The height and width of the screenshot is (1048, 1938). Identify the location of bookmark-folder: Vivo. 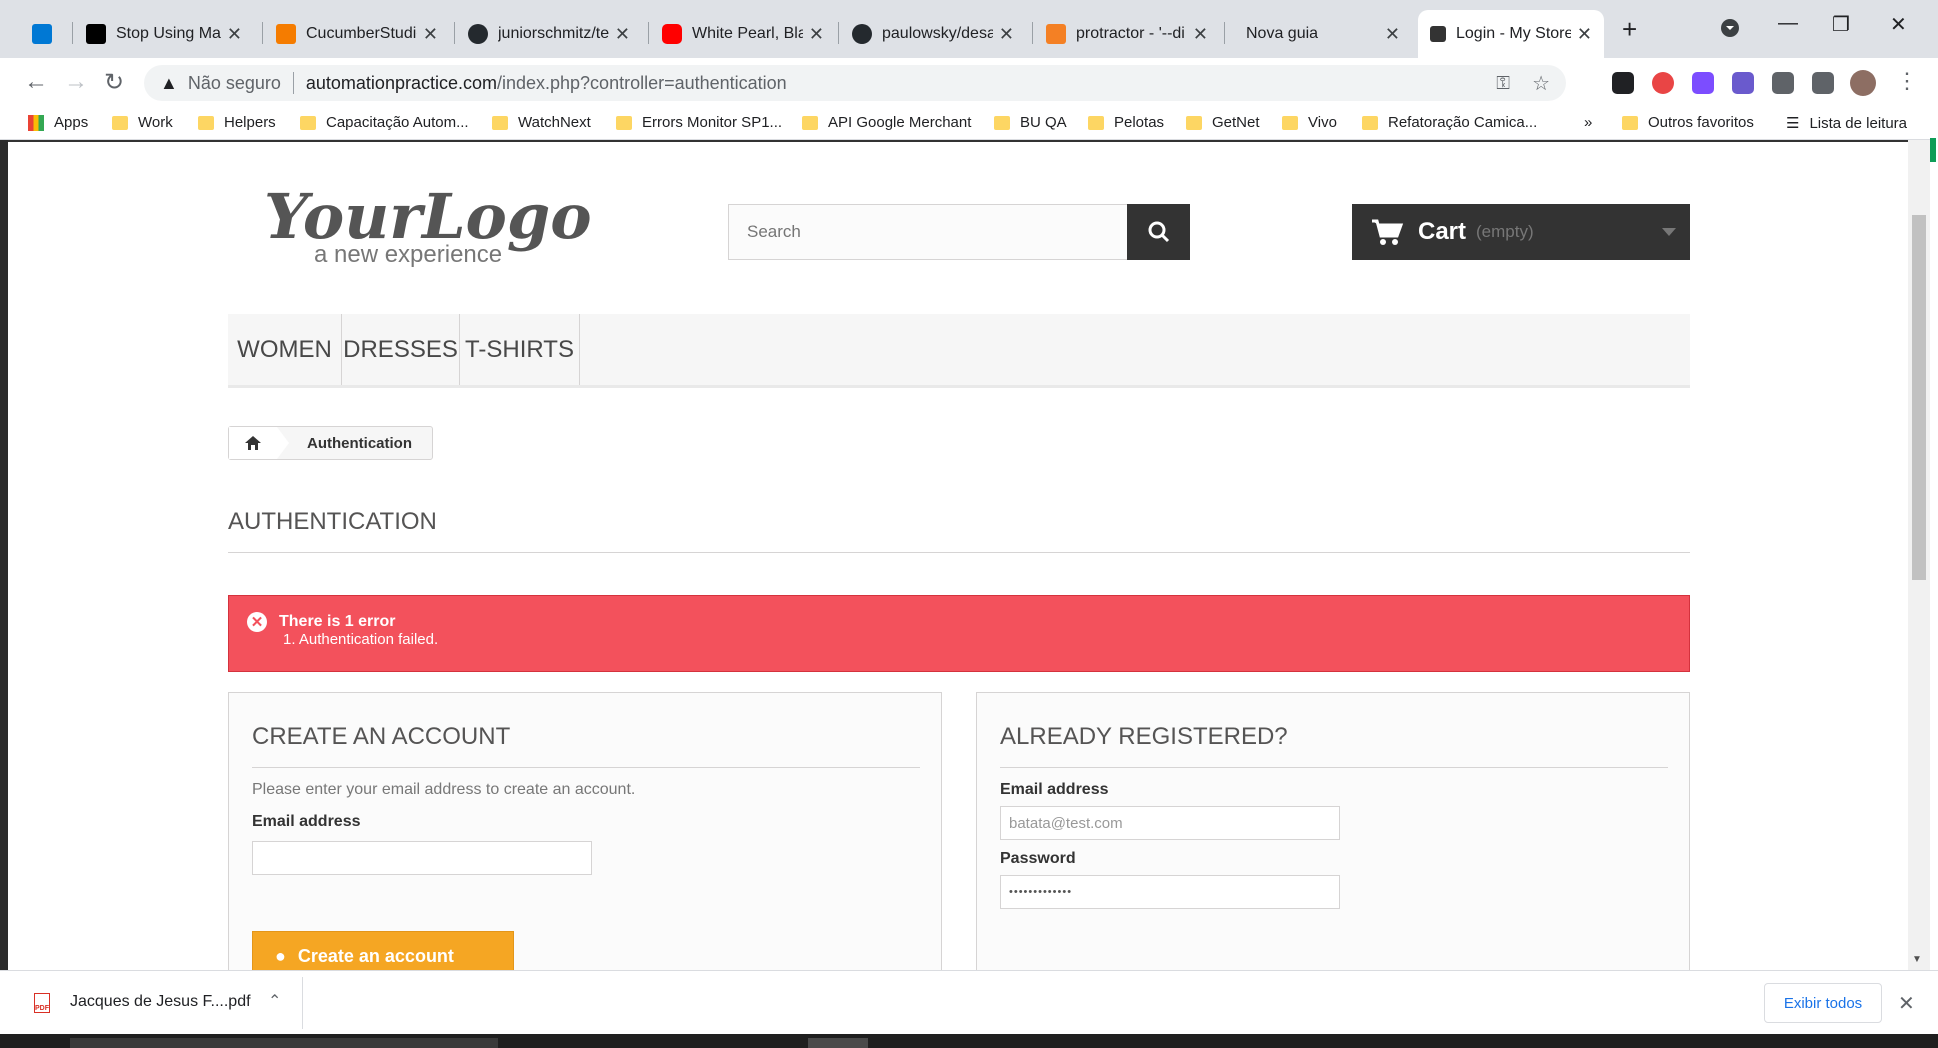
(1309, 122).